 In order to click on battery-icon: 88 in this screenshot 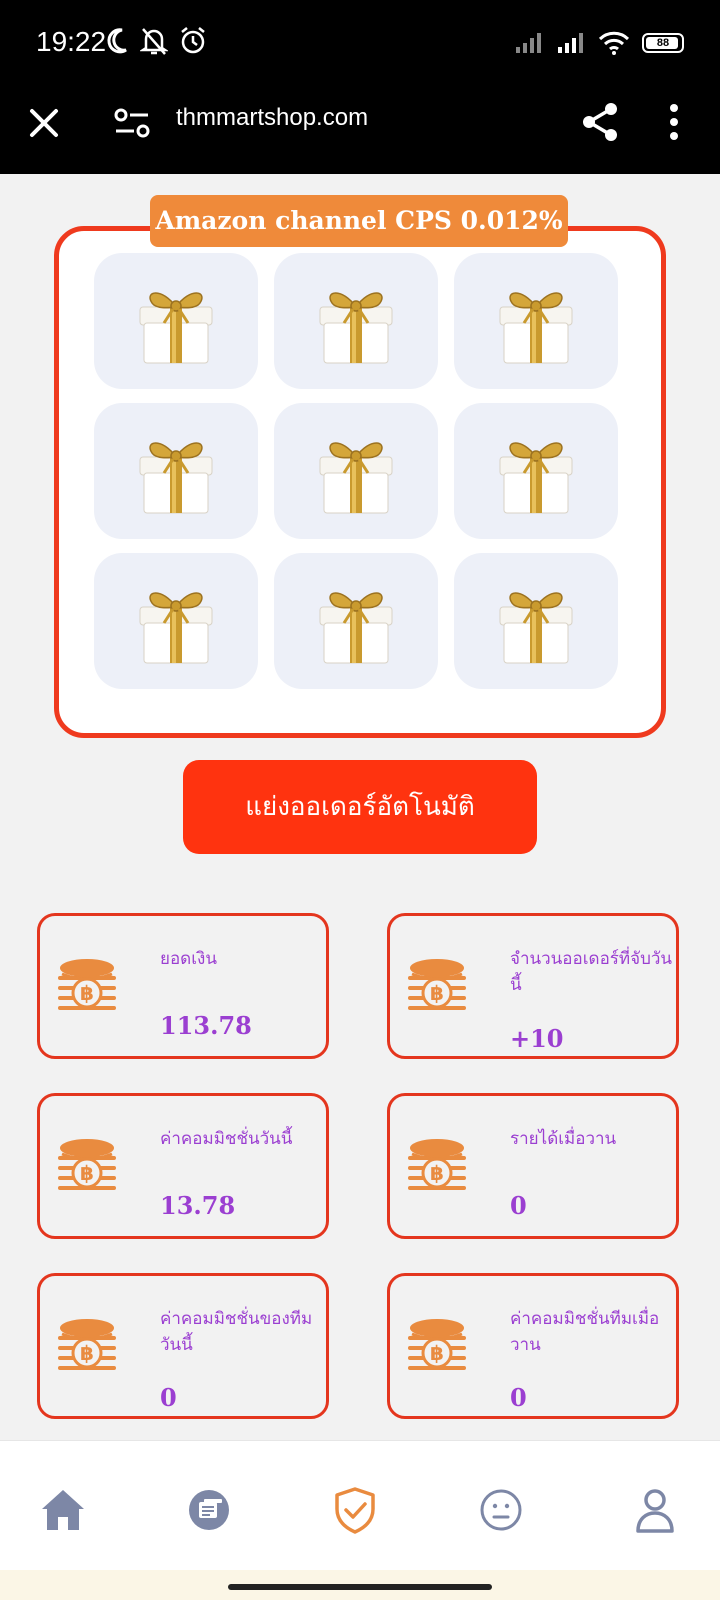, I will do `click(663, 43)`.